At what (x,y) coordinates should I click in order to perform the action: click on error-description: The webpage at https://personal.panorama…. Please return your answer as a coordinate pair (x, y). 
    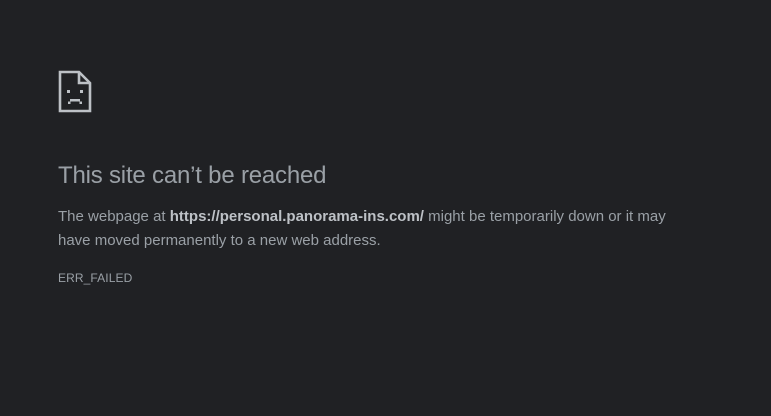
    Looking at the image, I should click on (378, 229).